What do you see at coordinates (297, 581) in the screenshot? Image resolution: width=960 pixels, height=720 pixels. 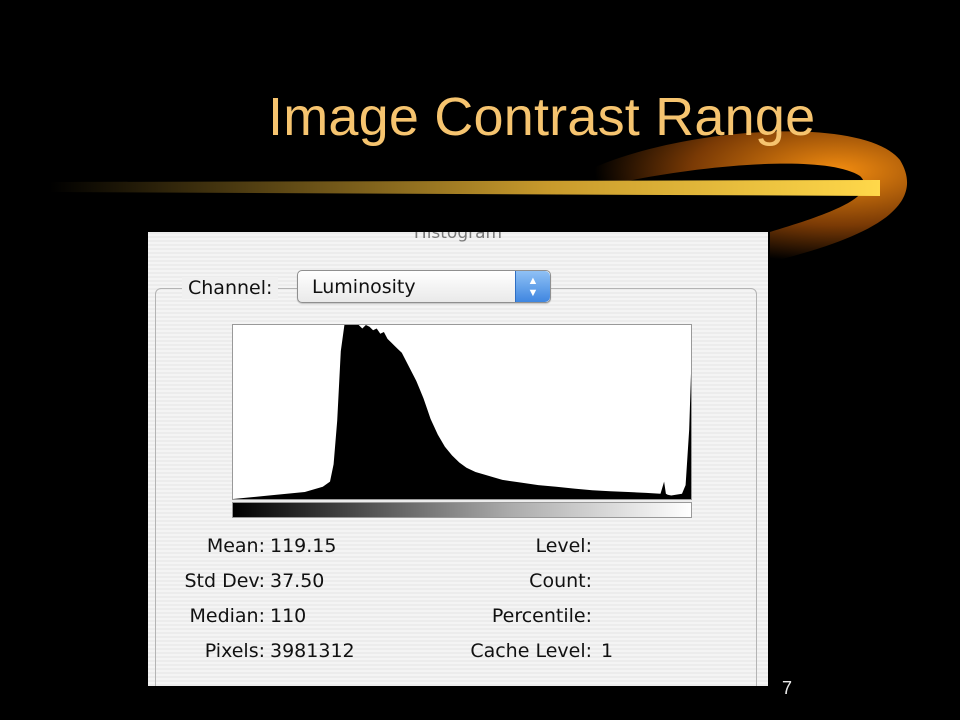 I see `std-dev-value: 37.50` at bounding box center [297, 581].